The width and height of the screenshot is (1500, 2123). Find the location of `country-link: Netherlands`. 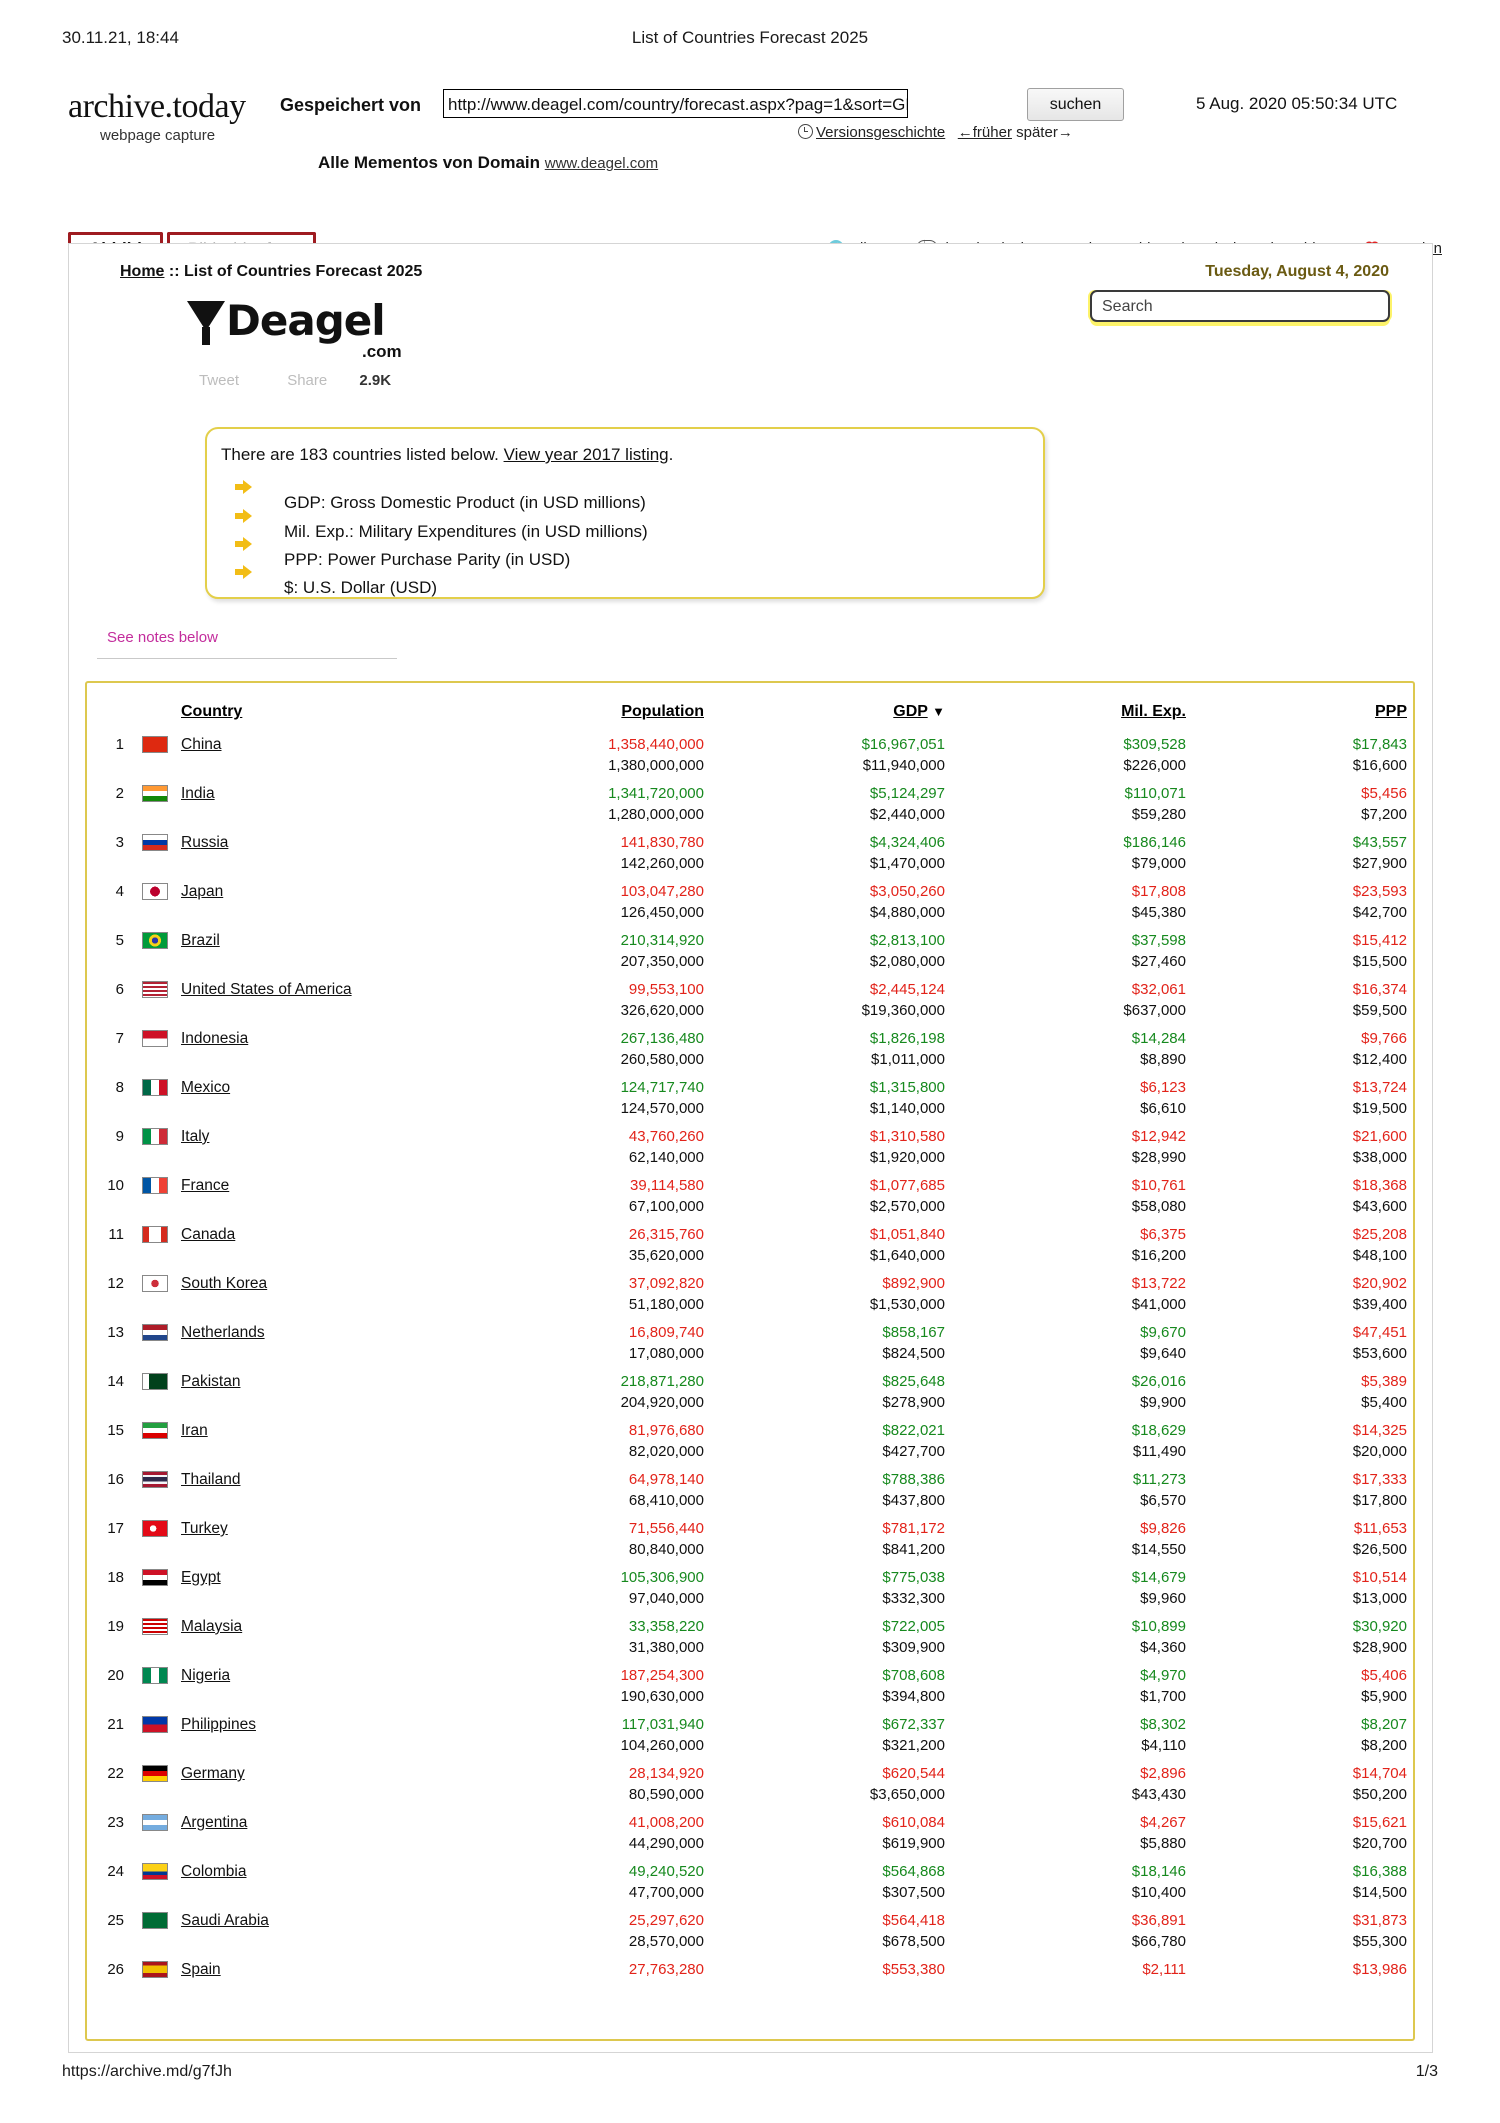

country-link: Netherlands is located at coordinates (223, 1332).